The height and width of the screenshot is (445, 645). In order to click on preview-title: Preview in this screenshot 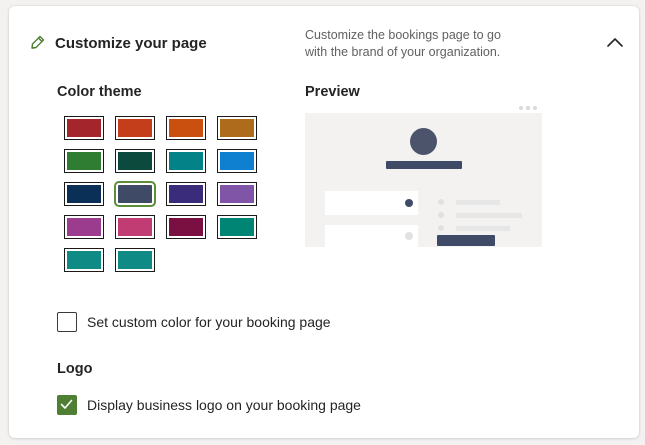, I will do `click(332, 92)`.